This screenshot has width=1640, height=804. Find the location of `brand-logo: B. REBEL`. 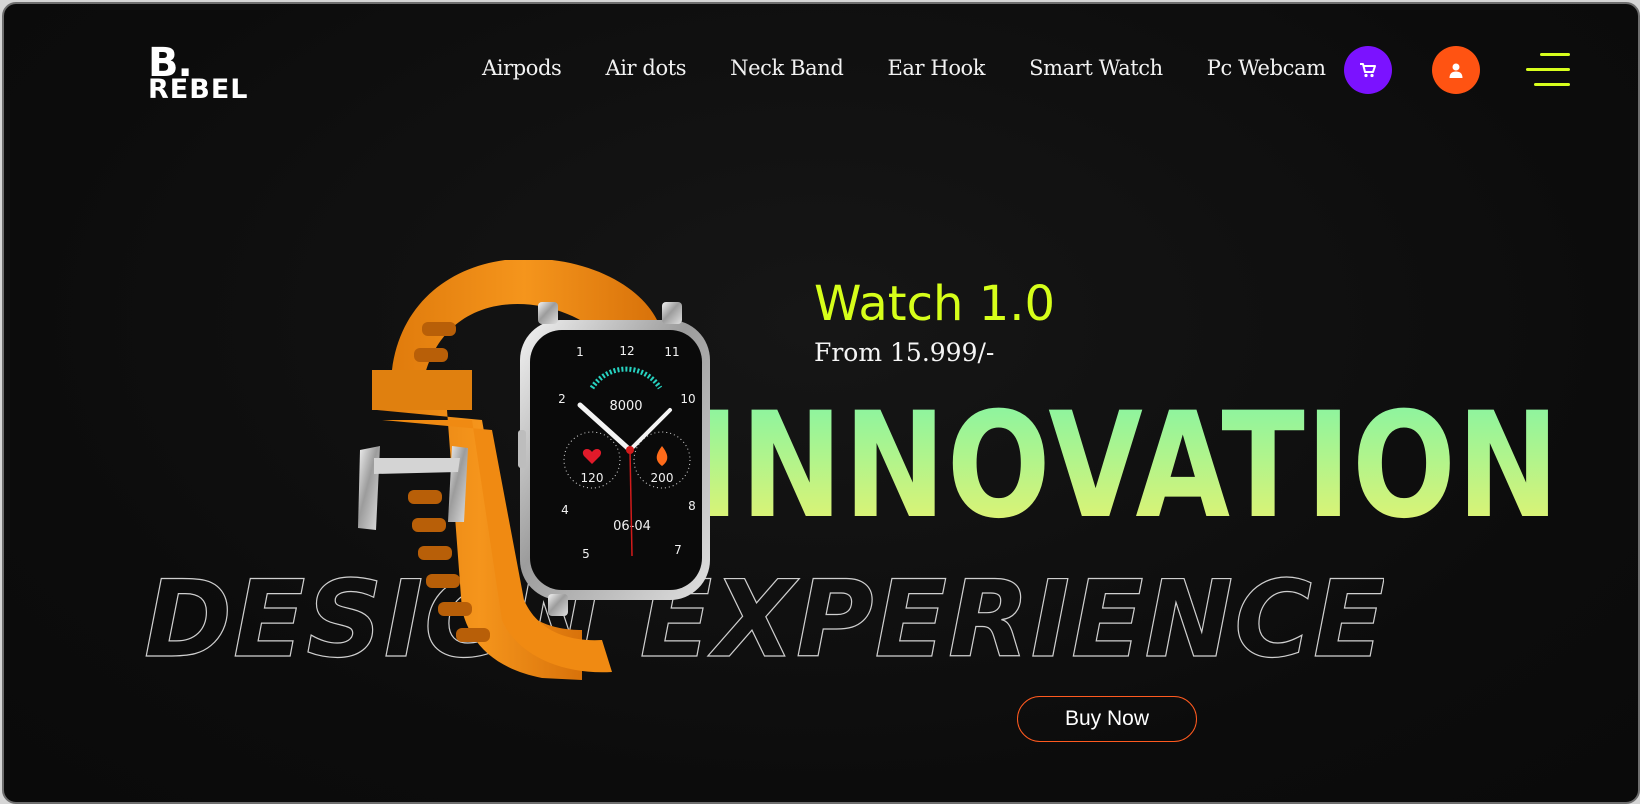

brand-logo: B. REBEL is located at coordinates (213, 72).